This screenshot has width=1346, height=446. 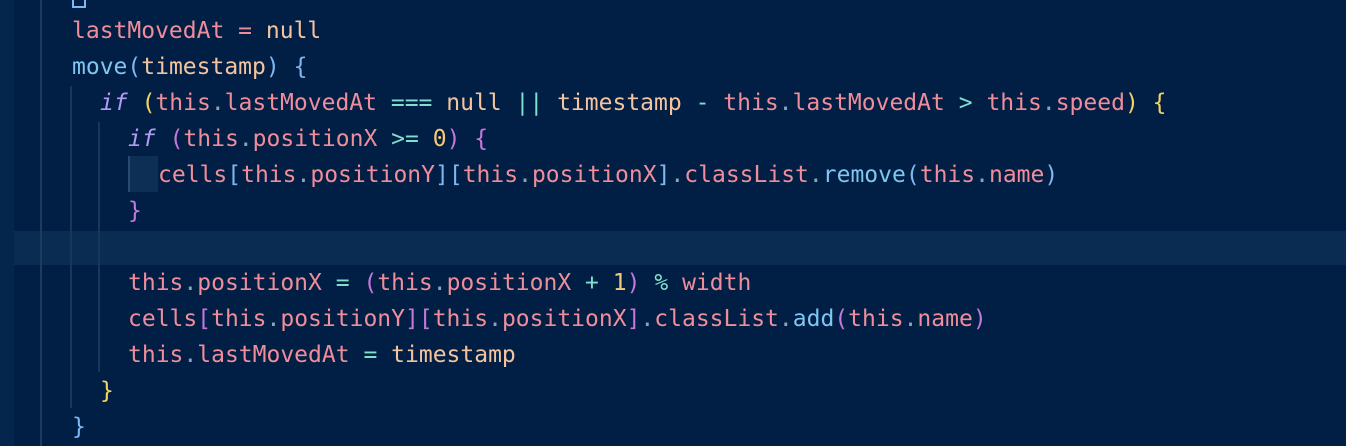 I want to click on code-line: lastMovedAt = null, so click(x=196, y=31).